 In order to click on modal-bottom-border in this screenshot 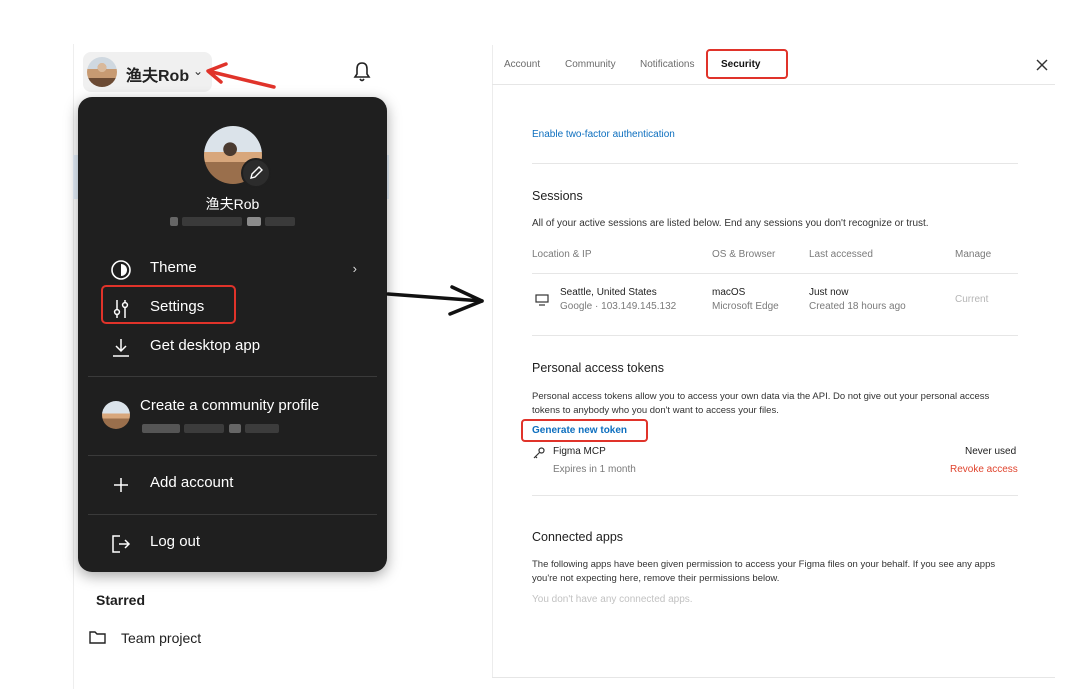, I will do `click(773, 677)`.